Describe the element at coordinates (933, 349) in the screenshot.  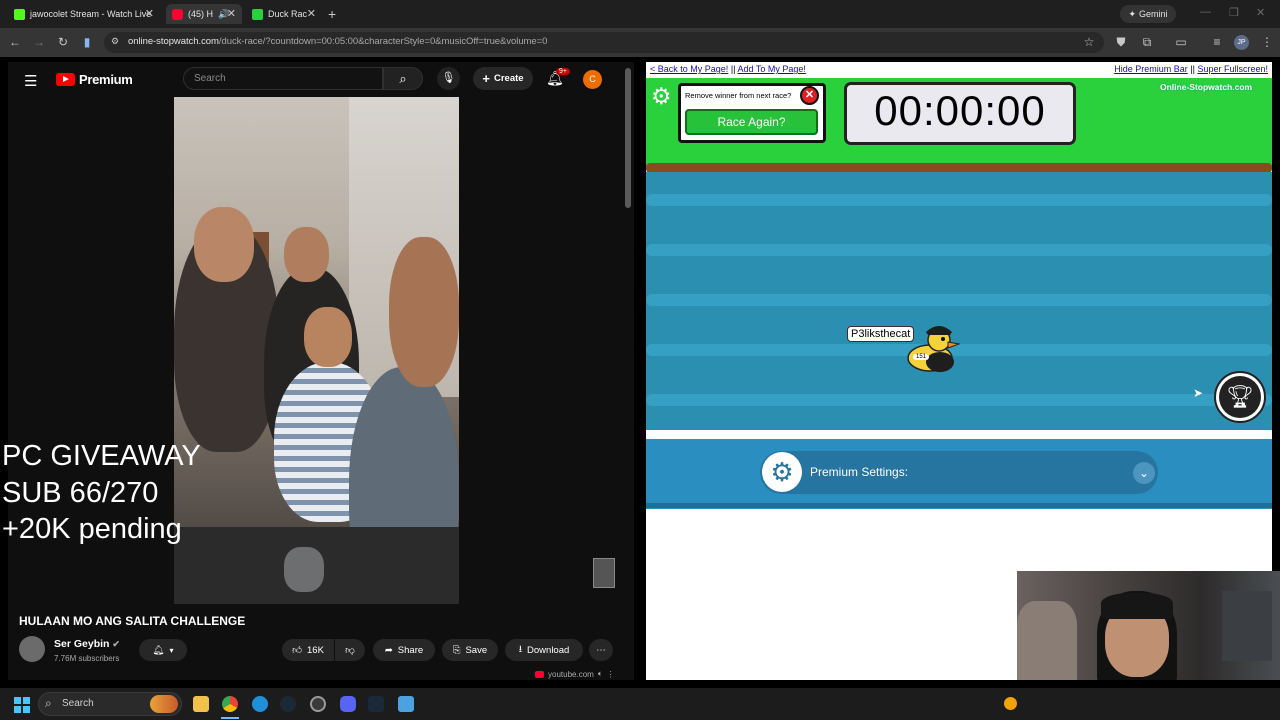
I see `duck-sprite` at that location.